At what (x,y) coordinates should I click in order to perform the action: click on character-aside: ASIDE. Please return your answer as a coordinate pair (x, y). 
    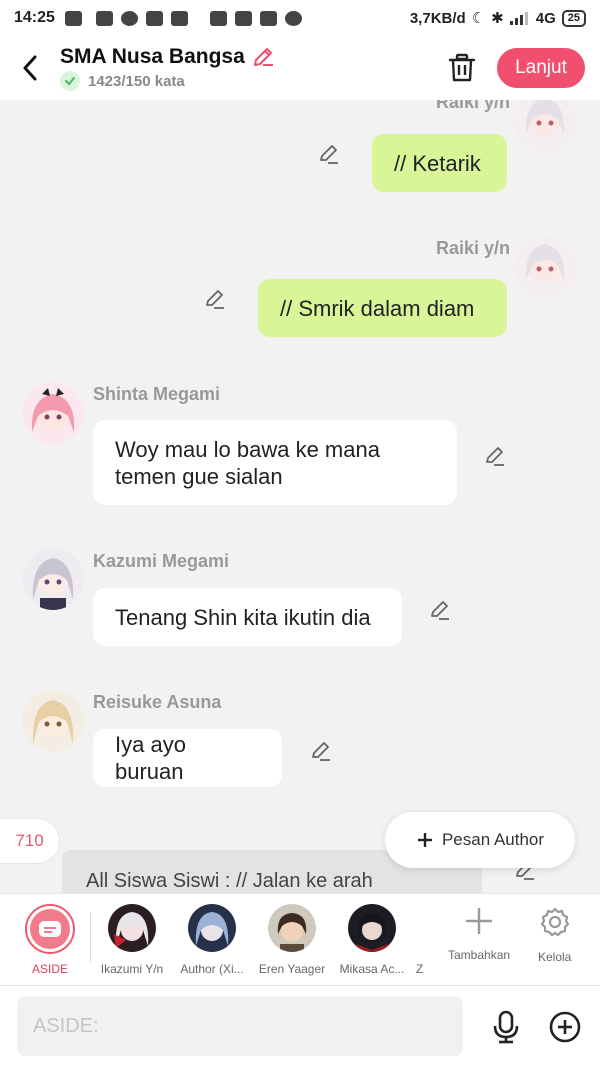
    Looking at the image, I should click on (50, 940).